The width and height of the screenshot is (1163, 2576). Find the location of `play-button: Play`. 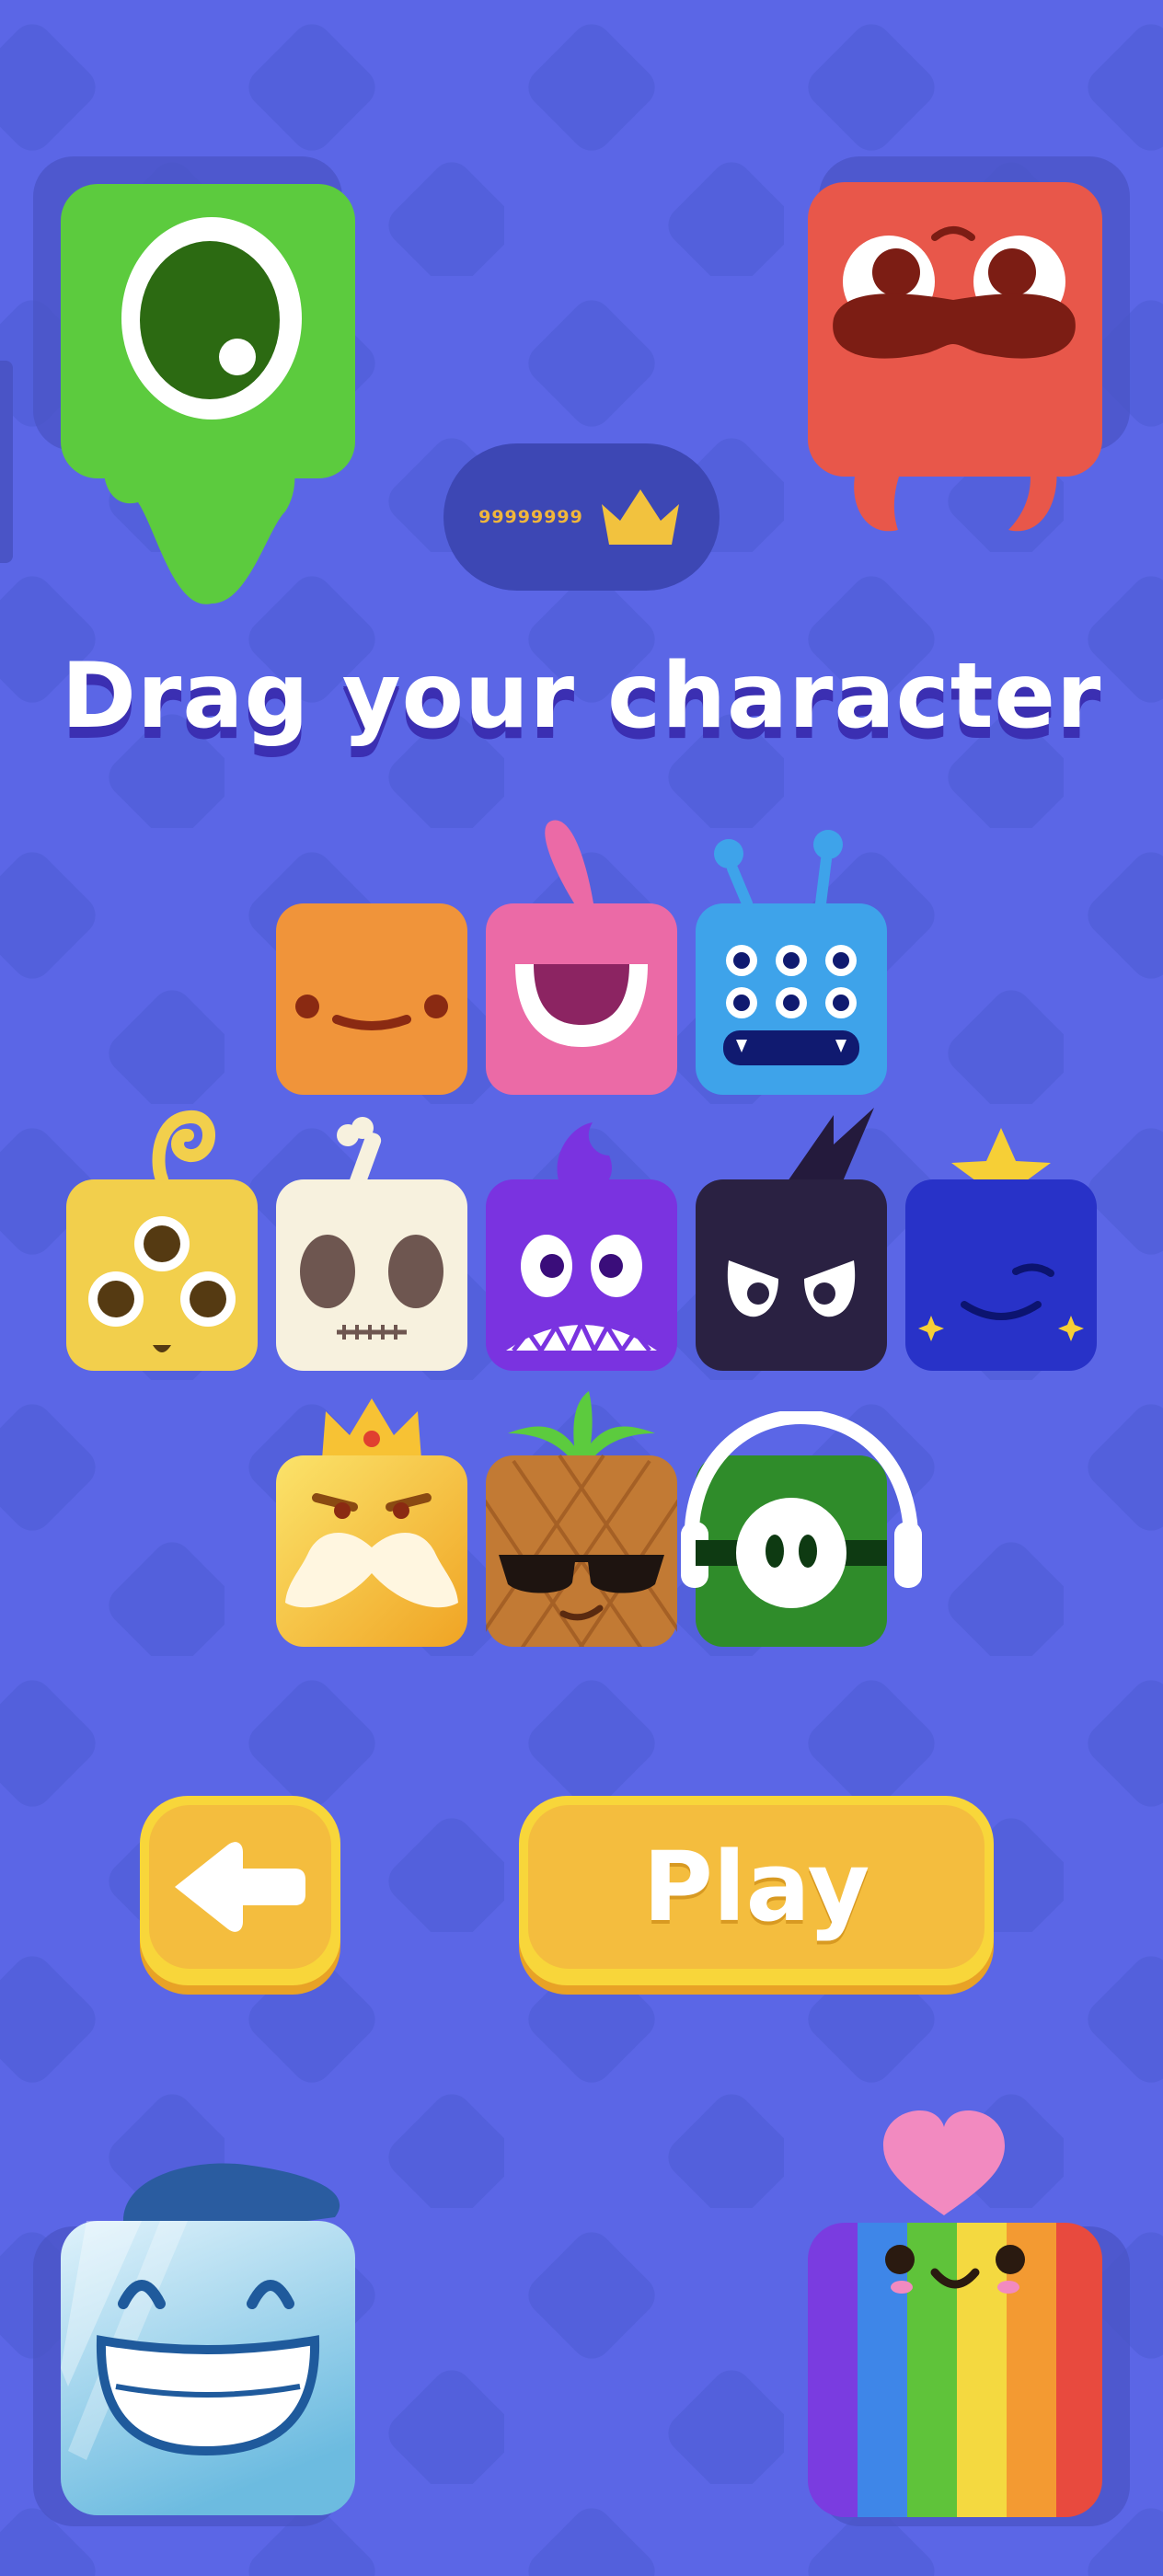

play-button: Play is located at coordinates (757, 1890).